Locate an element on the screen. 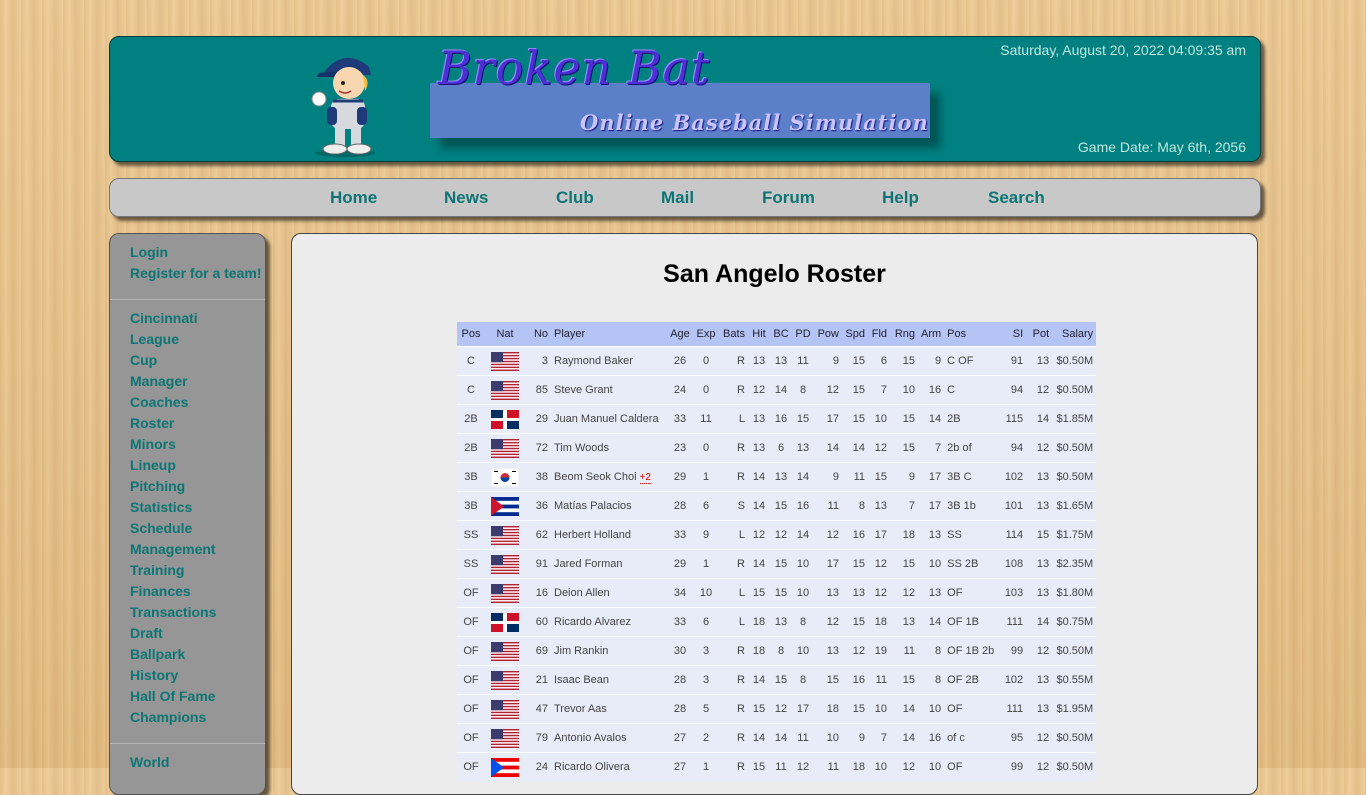  cell-name: Deion Allen is located at coordinates (609, 593).